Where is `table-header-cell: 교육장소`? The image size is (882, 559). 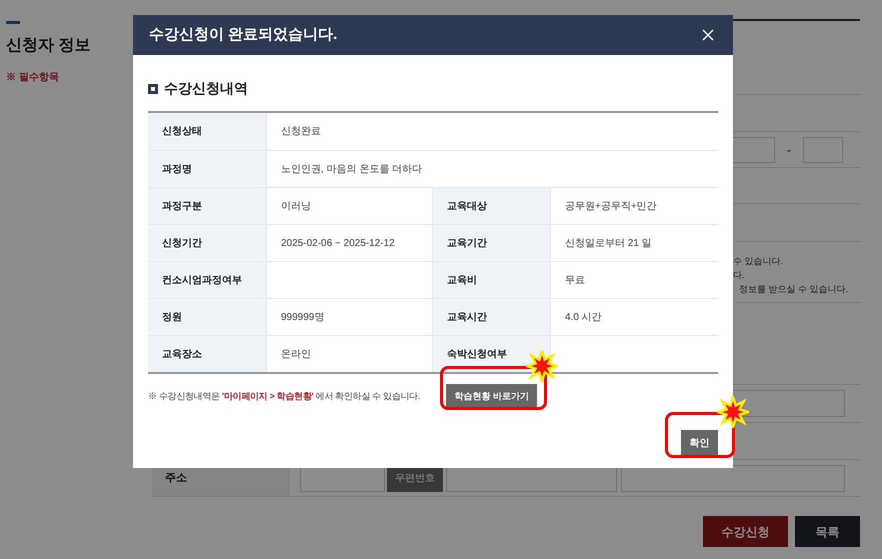
table-header-cell: 교육장소 is located at coordinates (207, 354).